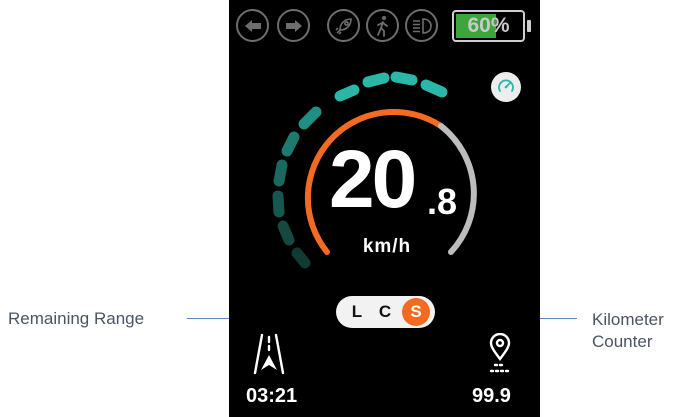 The width and height of the screenshot is (679, 417). Describe the element at coordinates (373, 179) in the screenshot. I see `speed-integer: 20` at that location.